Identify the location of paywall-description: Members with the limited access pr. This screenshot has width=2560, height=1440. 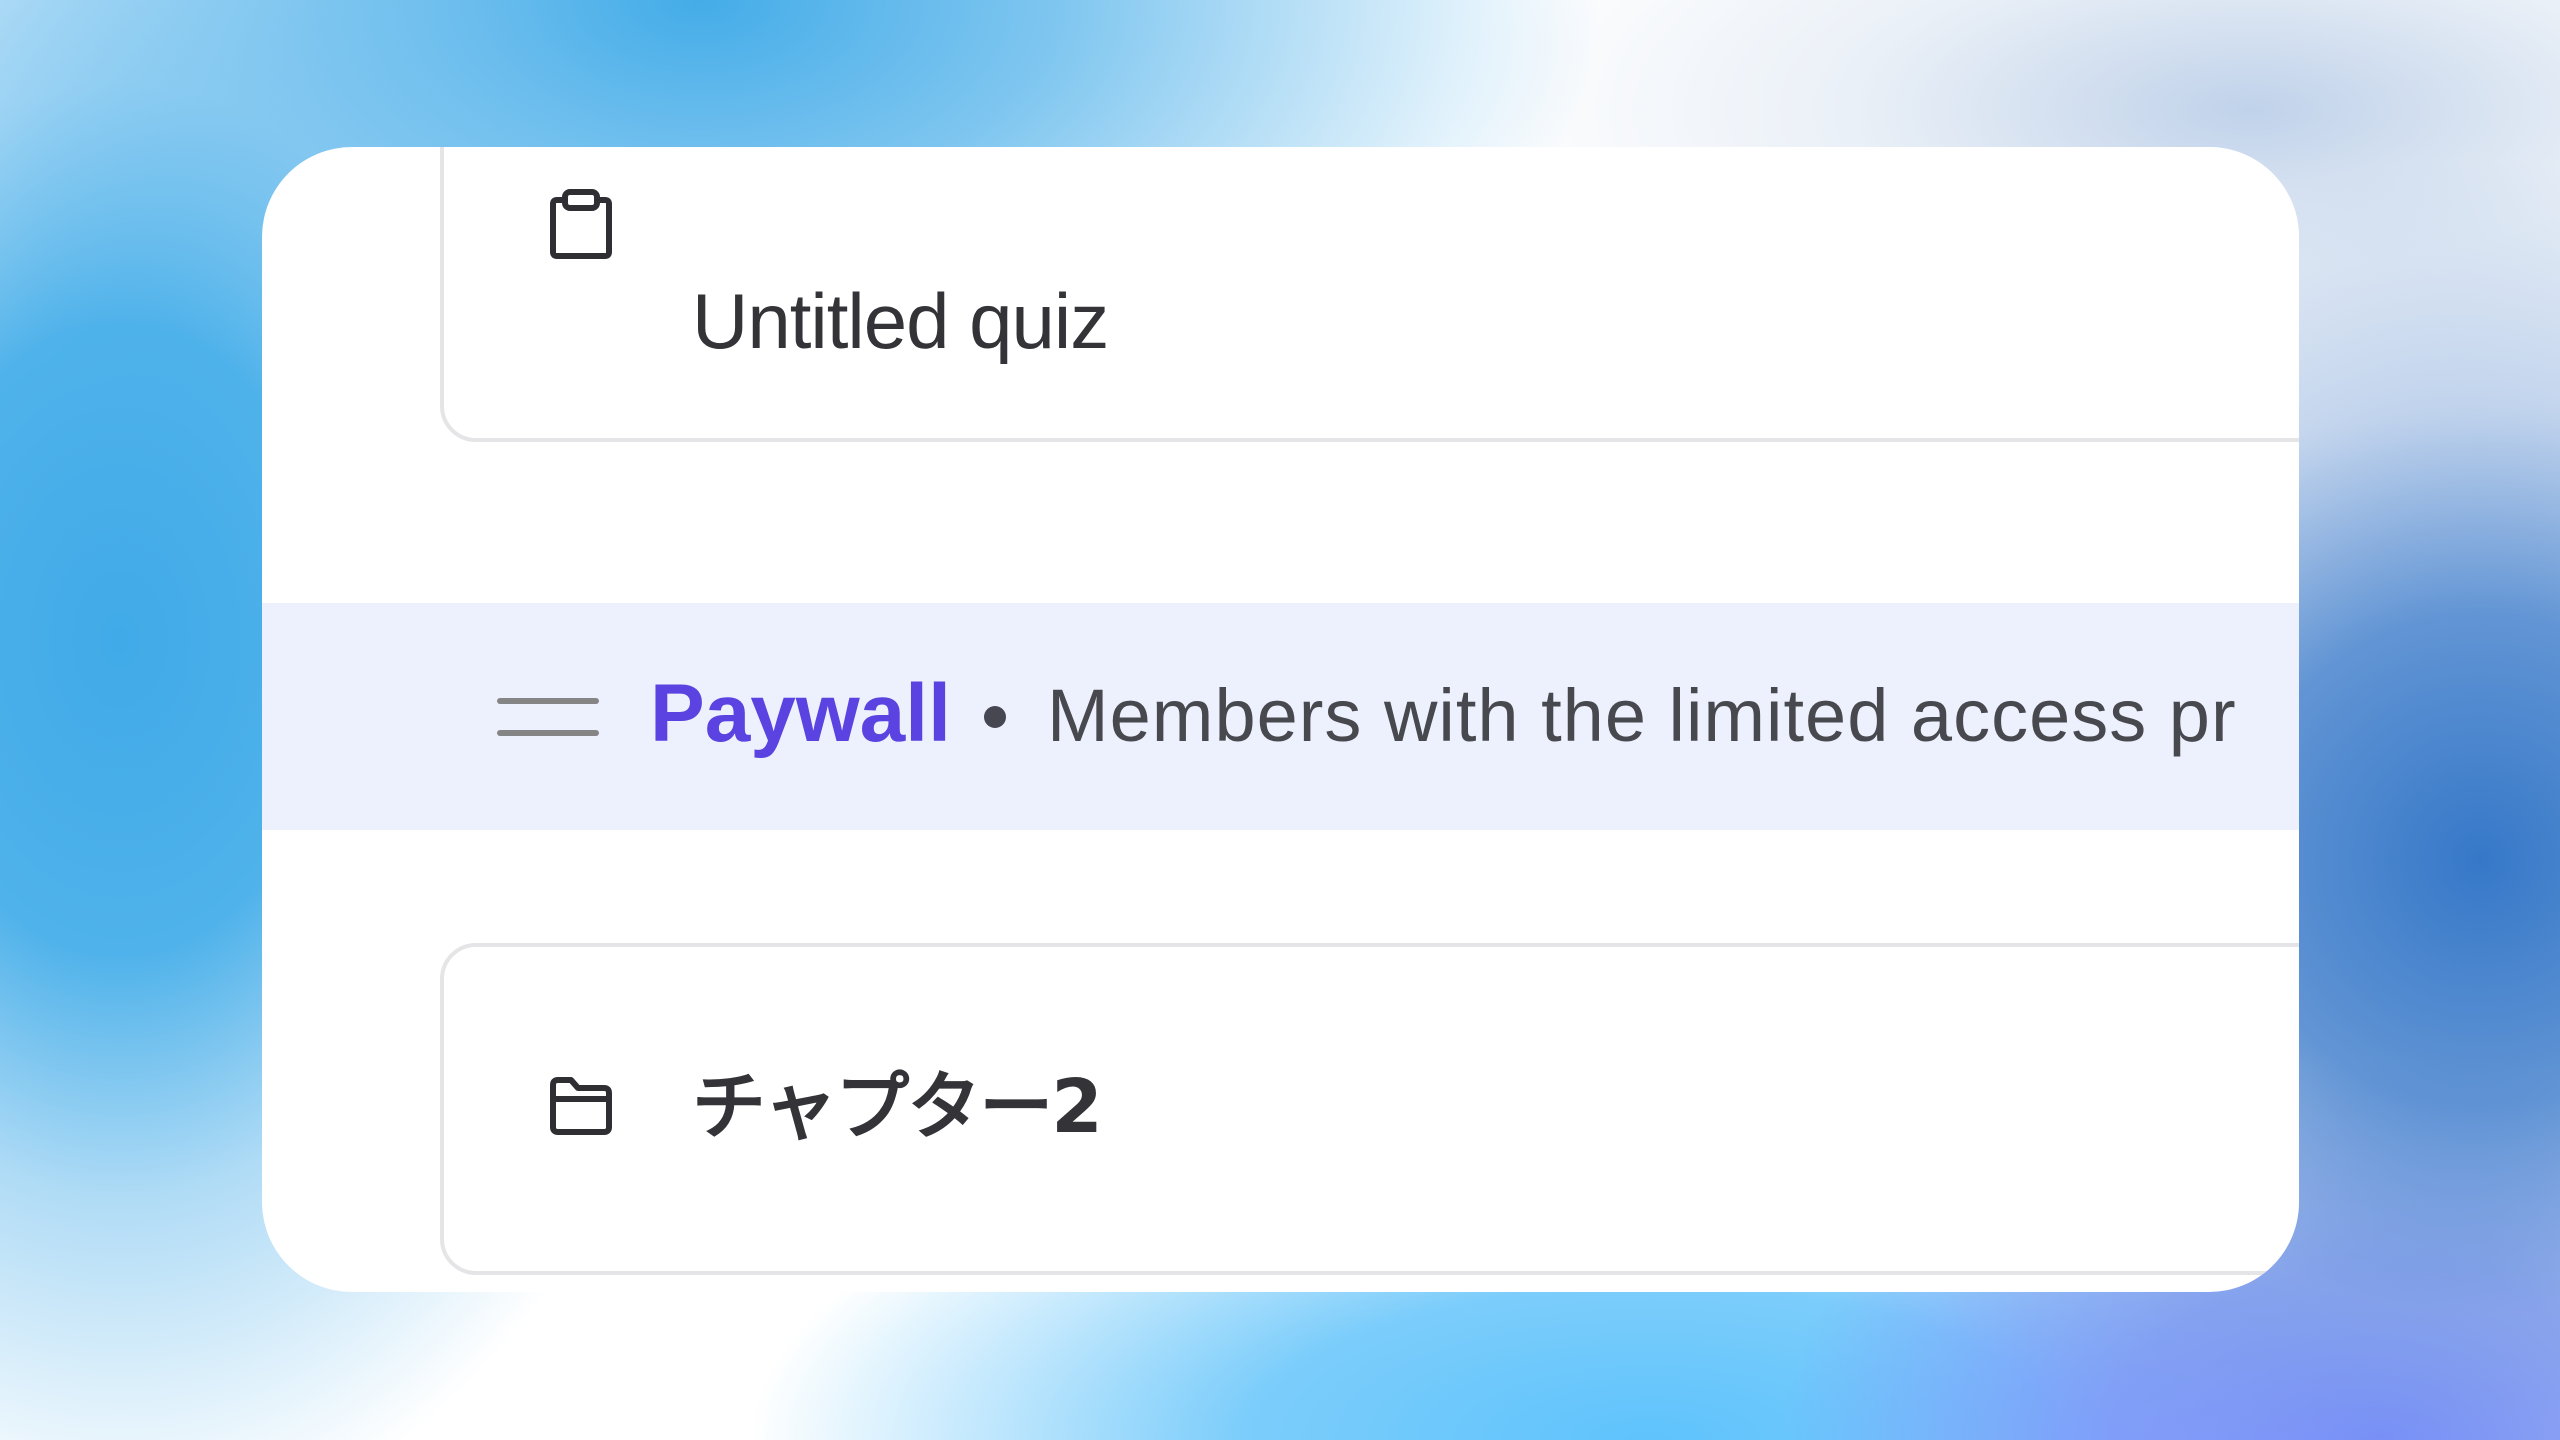
(1642, 715).